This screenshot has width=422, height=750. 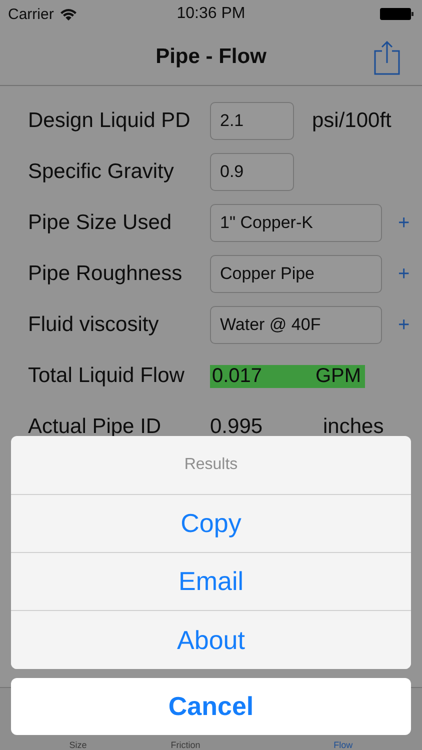 I want to click on clock-time: 10:36 PM, so click(x=211, y=14).